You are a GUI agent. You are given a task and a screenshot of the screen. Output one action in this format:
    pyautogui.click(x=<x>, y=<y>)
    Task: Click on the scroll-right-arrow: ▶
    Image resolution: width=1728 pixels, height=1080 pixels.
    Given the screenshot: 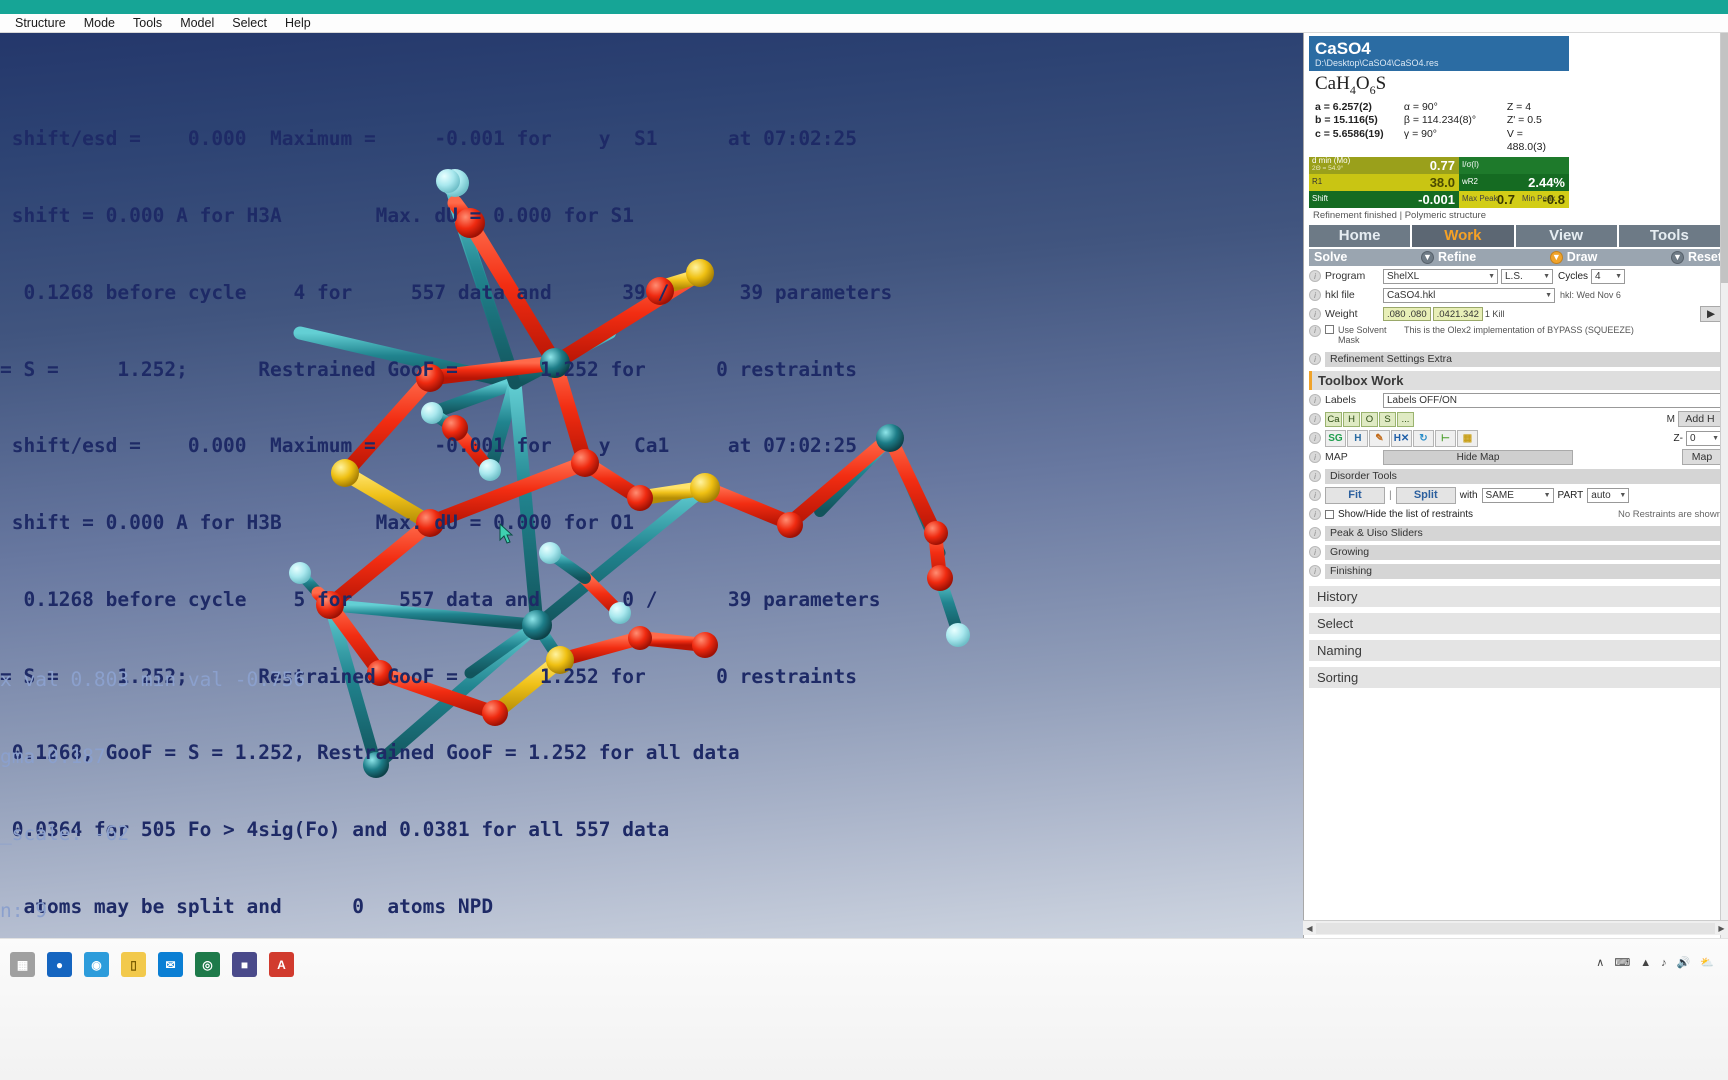 What is the action you would take?
    pyautogui.click(x=1721, y=928)
    